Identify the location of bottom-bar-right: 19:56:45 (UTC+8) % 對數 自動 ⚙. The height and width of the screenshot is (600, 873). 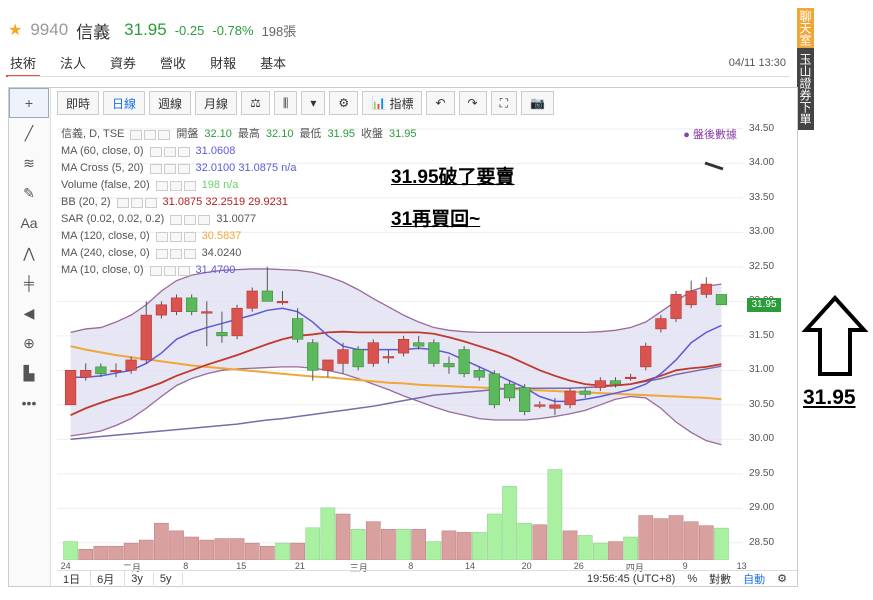
(692, 579).